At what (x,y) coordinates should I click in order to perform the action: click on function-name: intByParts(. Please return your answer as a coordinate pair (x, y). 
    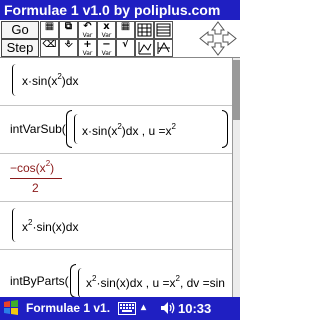
    Looking at the image, I should click on (39, 281).